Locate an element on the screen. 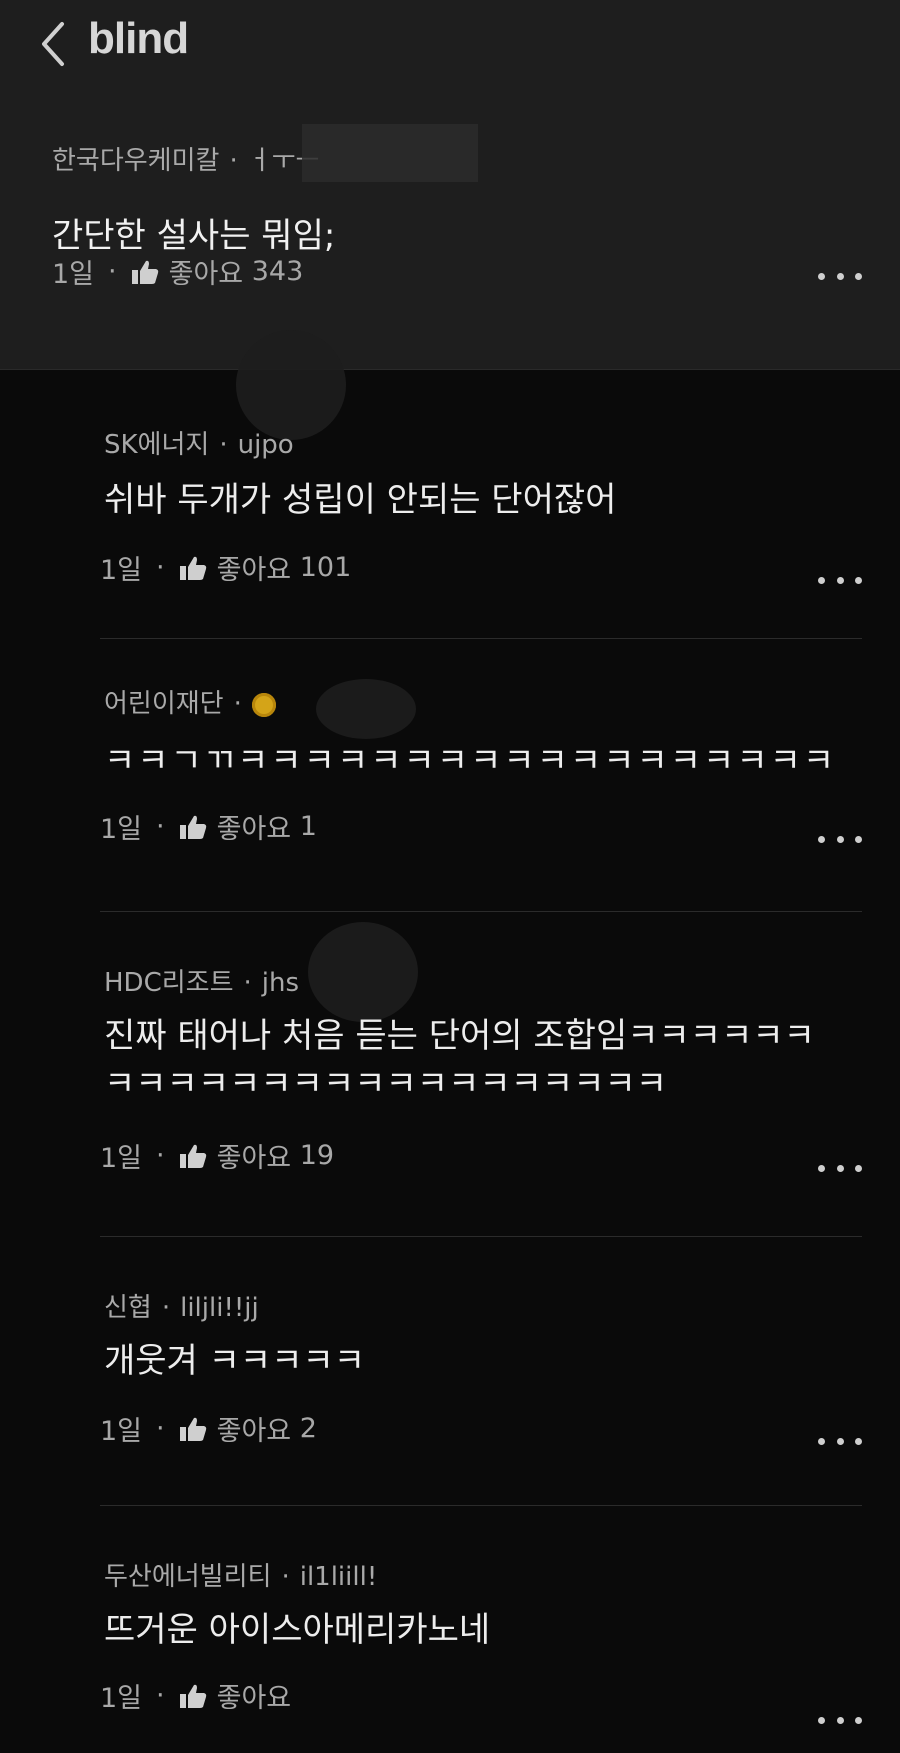 This screenshot has height=1753, width=900. post-age: 1일 is located at coordinates (73, 274).